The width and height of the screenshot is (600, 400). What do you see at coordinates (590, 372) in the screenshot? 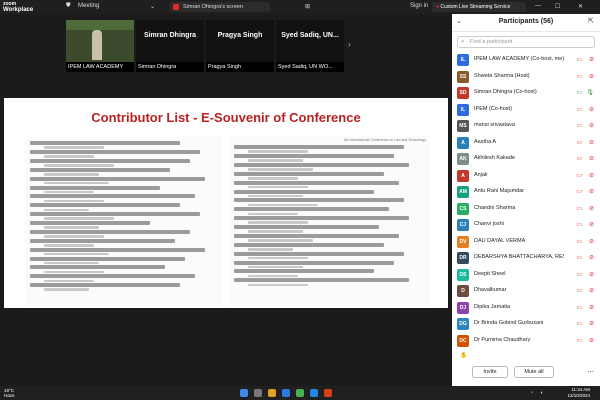
I see `more-options-icon: ⋯` at bounding box center [590, 372].